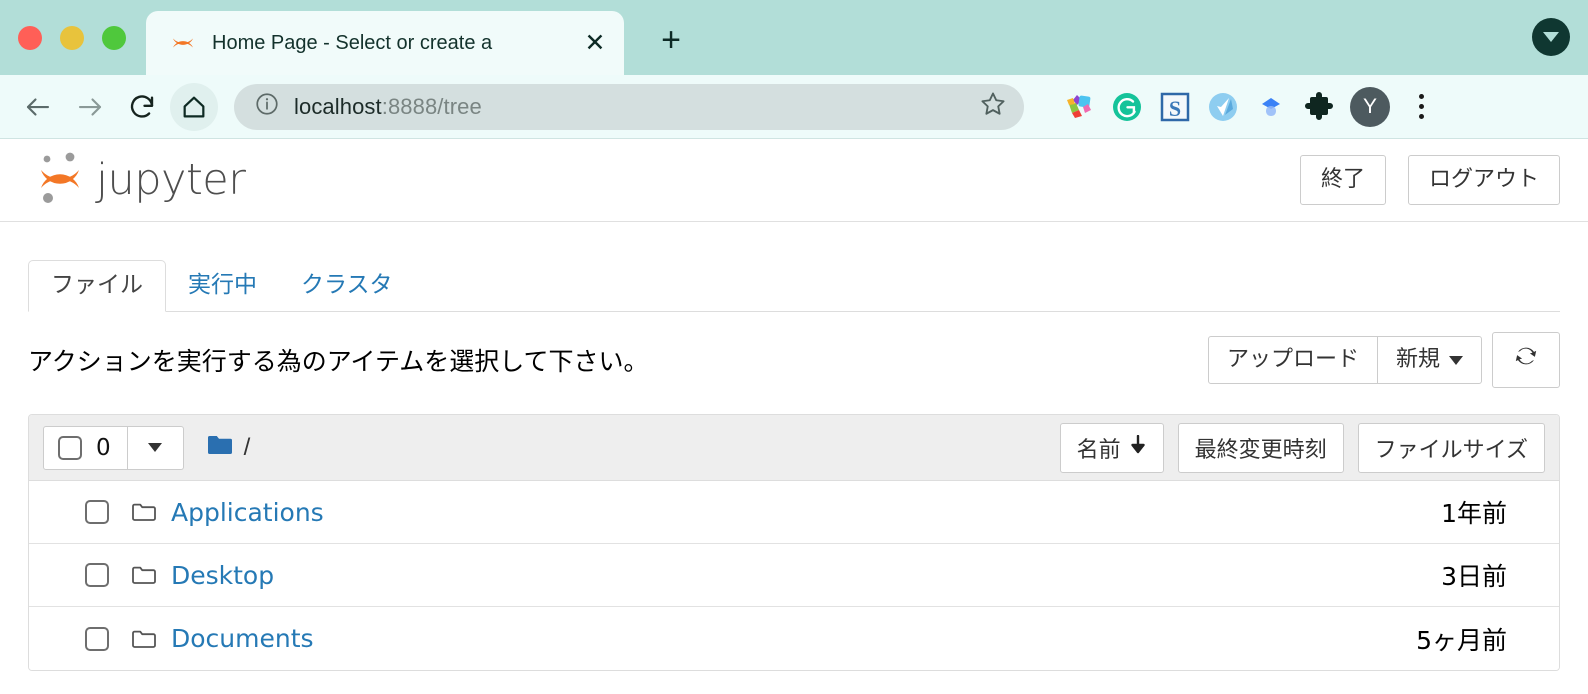 The height and width of the screenshot is (694, 1588). What do you see at coordinates (242, 638) in the screenshot?
I see `file-name-link: Documents` at bounding box center [242, 638].